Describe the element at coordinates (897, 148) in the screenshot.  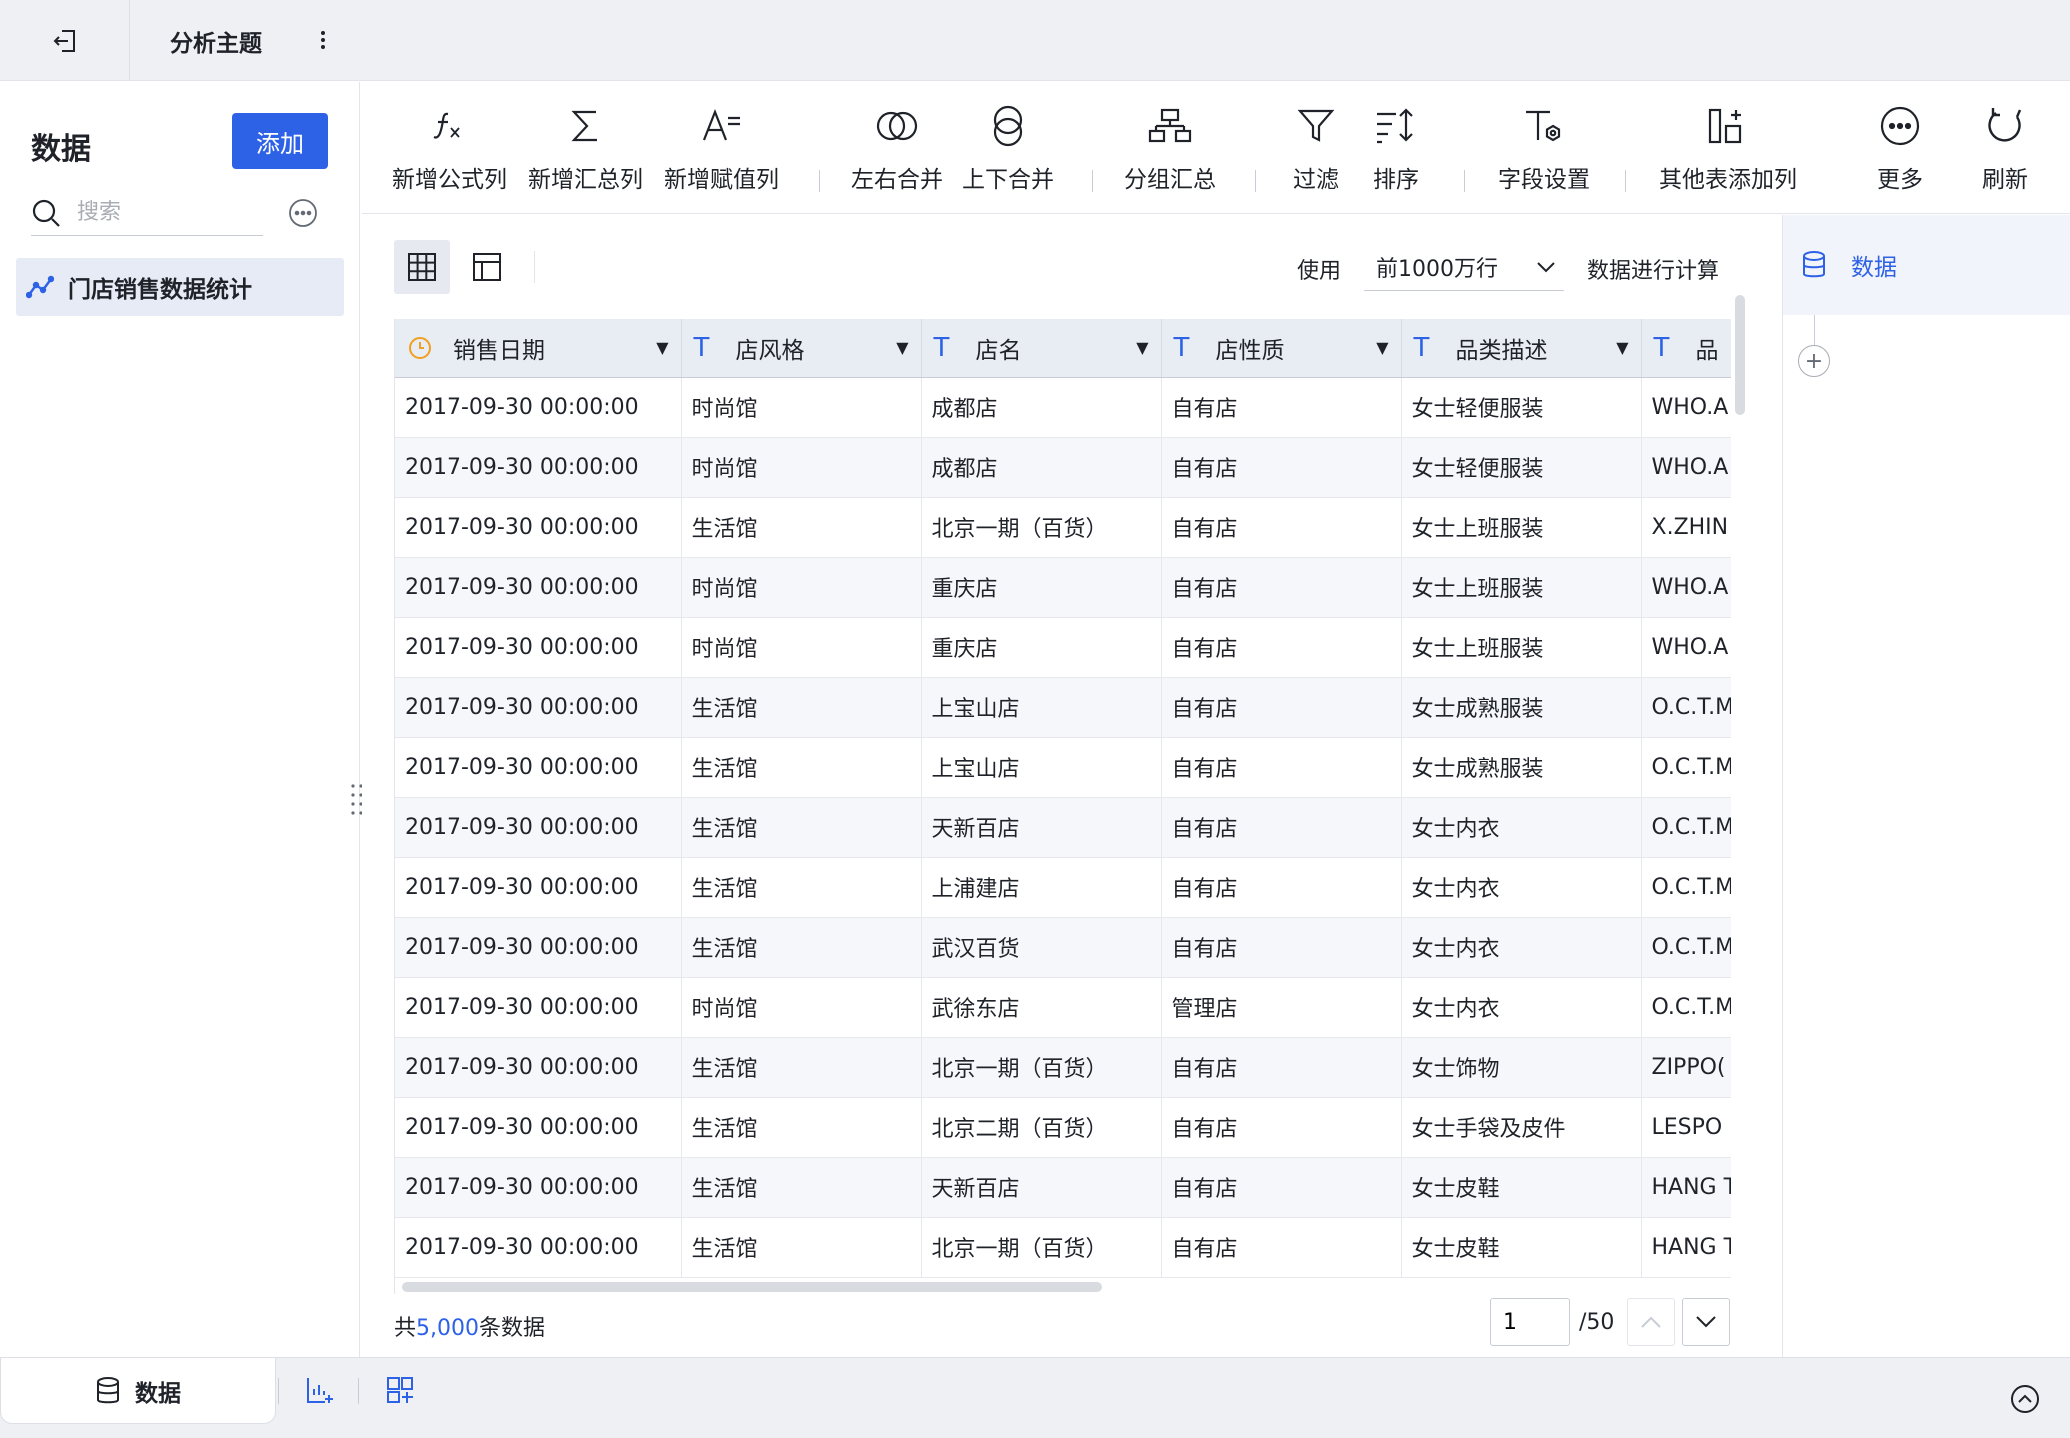
I see `merge-horizontal-button: 左右合并` at that location.